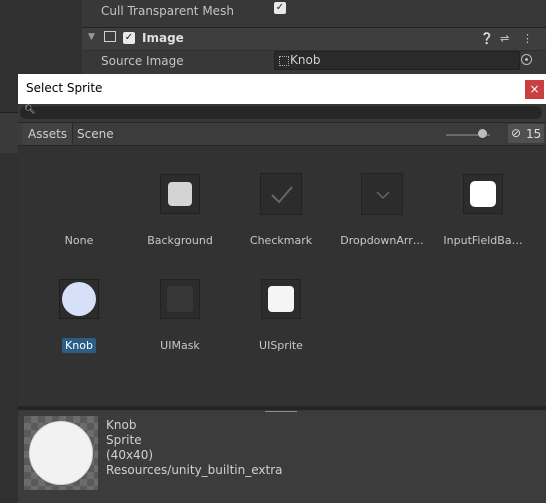  I want to click on search-bar: 🔍︎, so click(282, 113).